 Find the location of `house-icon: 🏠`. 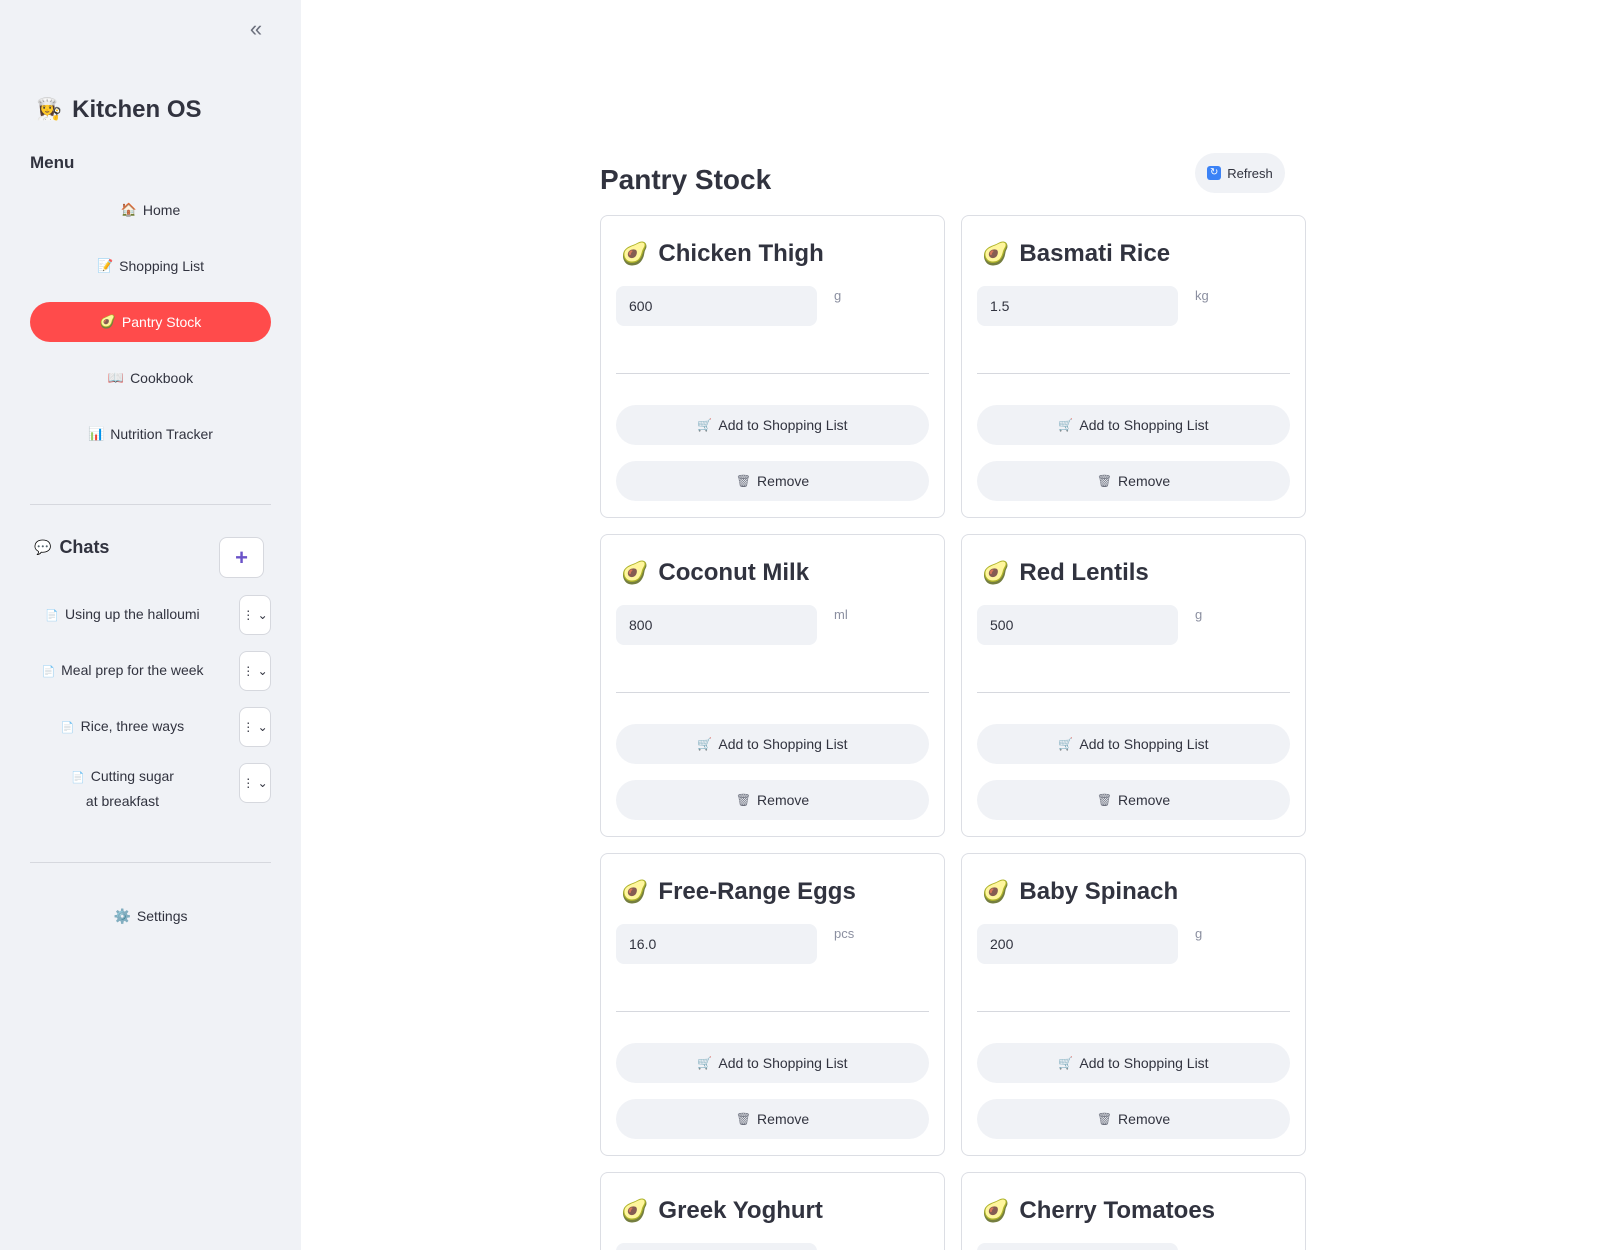

house-icon: 🏠 is located at coordinates (128, 209).